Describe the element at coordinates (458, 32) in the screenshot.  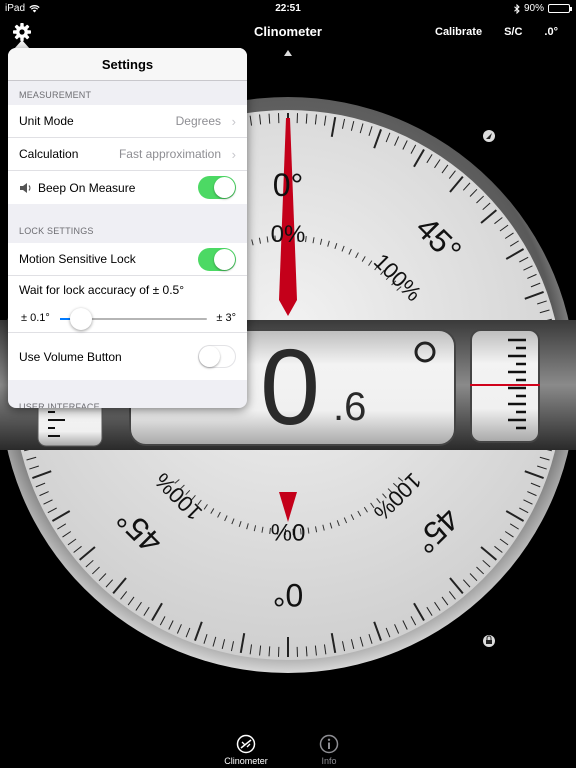
I see `calibrate-button: Calibrate` at that location.